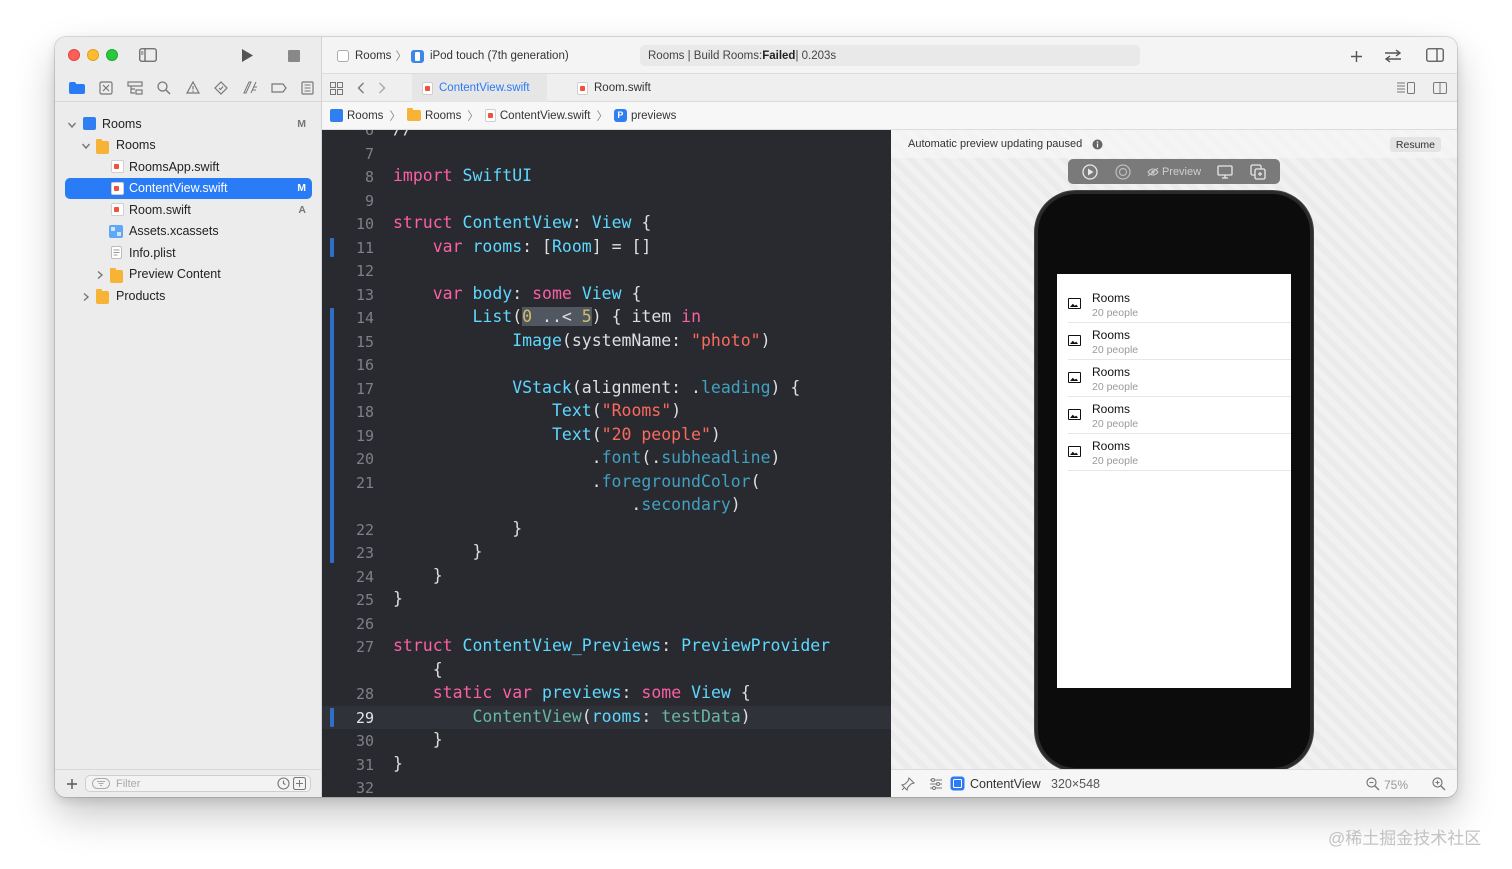 This screenshot has height=869, width=1512. What do you see at coordinates (606, 177) in the screenshot?
I see `code-line: 8 import SwiftUI` at bounding box center [606, 177].